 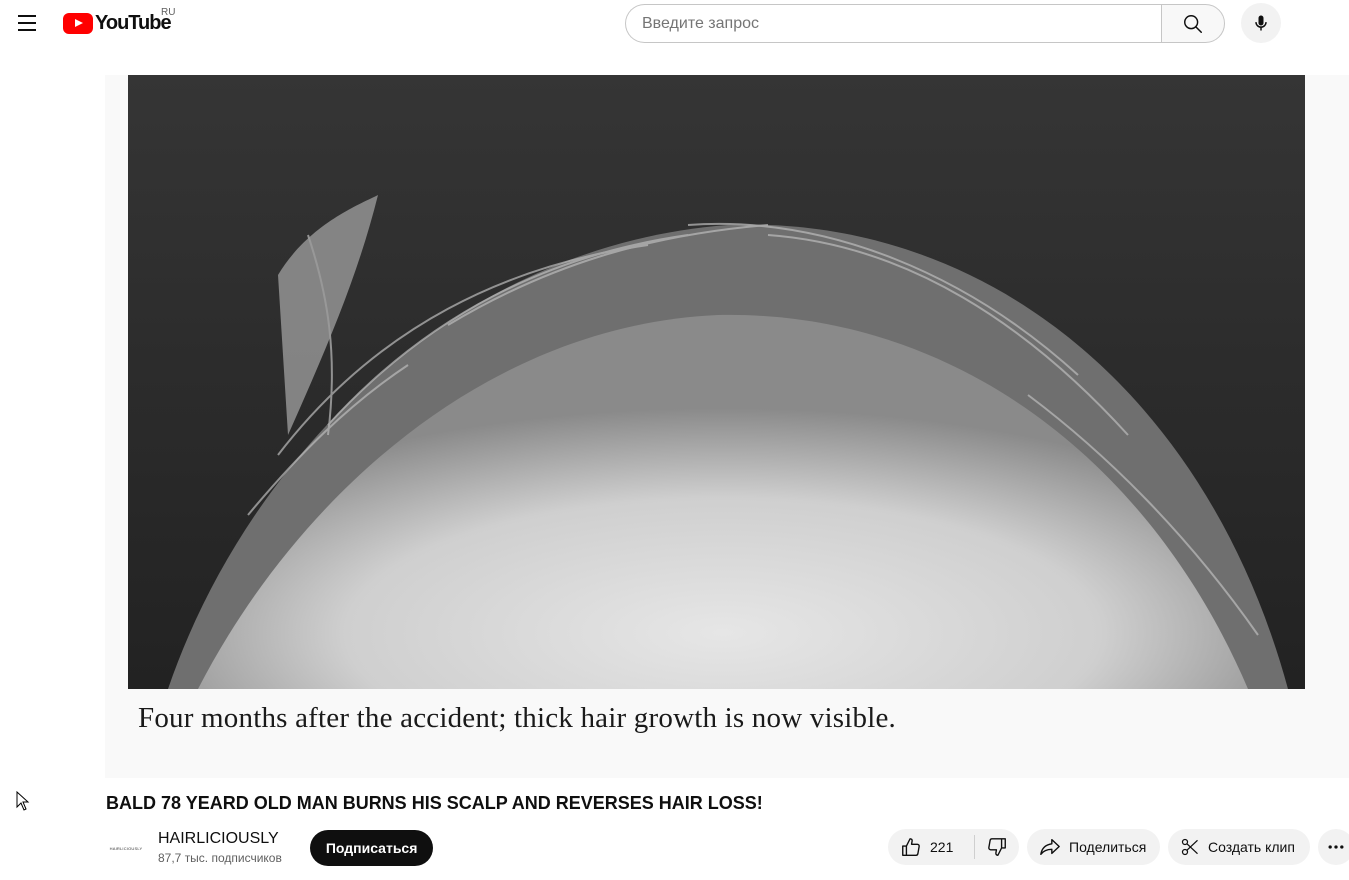 I want to click on thumbs-down-icon, so click(x=997, y=847).